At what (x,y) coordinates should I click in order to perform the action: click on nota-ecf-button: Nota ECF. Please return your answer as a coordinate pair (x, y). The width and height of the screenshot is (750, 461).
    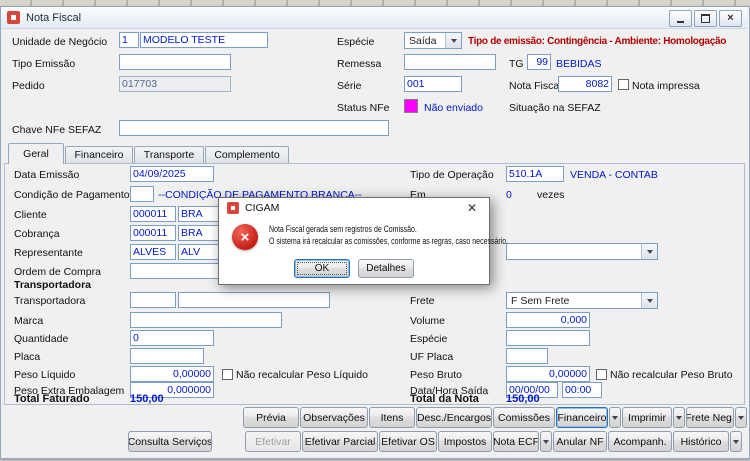
    Looking at the image, I should click on (516, 441).